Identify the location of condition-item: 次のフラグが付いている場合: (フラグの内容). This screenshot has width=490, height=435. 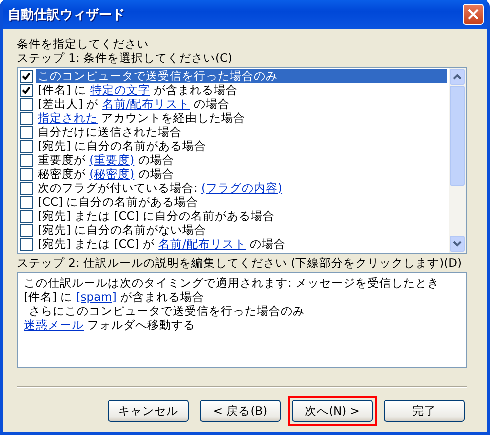
(160, 188).